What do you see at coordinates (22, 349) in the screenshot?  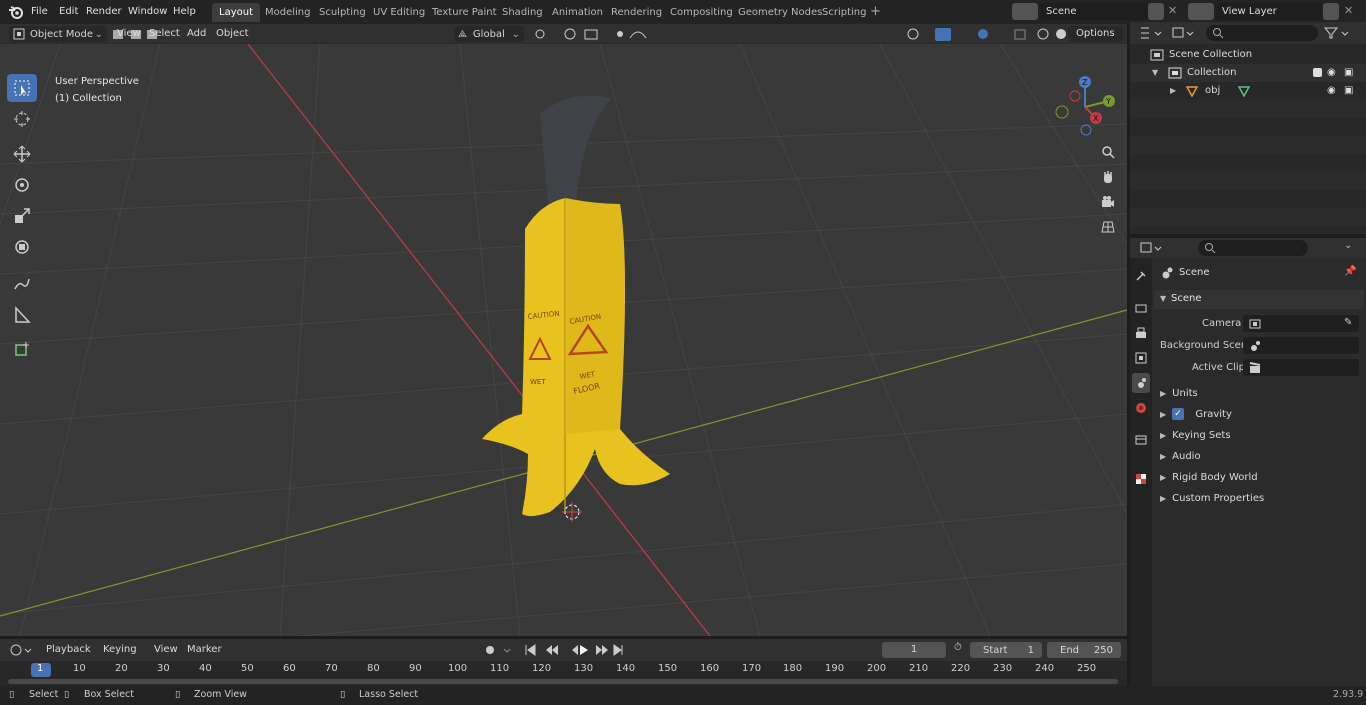 I see `add-cube-tool` at bounding box center [22, 349].